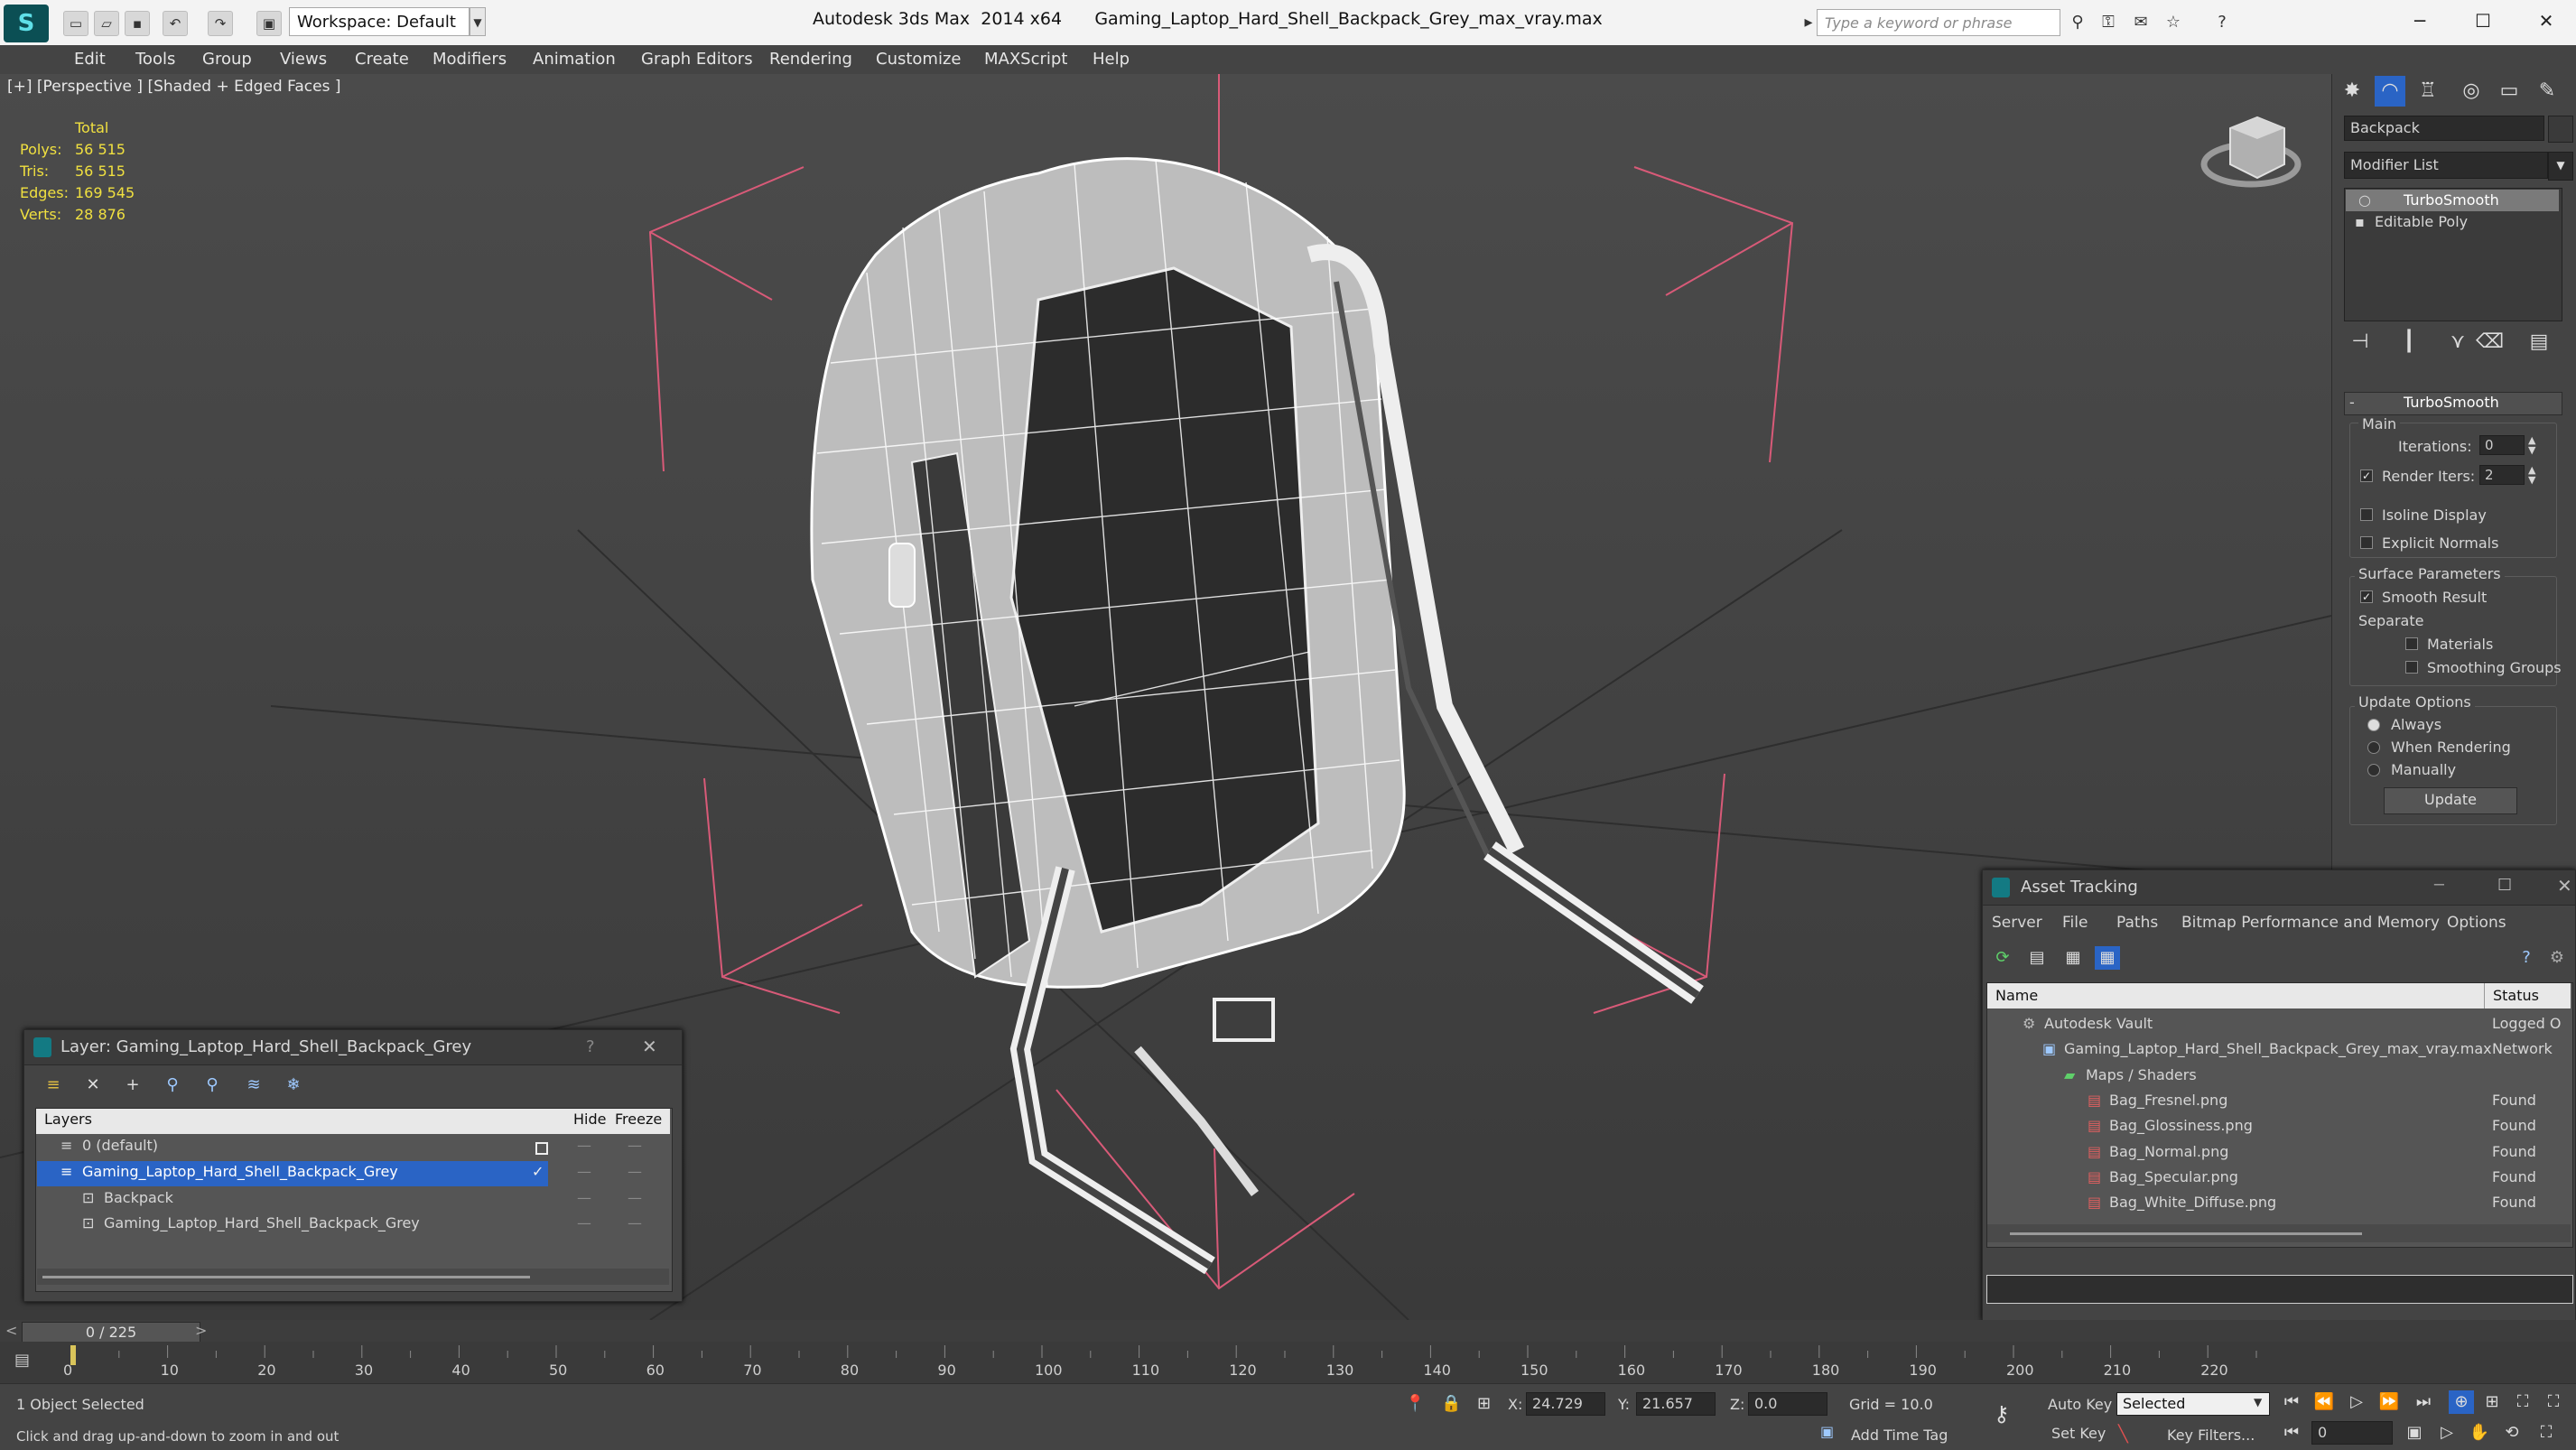  I want to click on current-layer-checkbox, so click(541, 1148).